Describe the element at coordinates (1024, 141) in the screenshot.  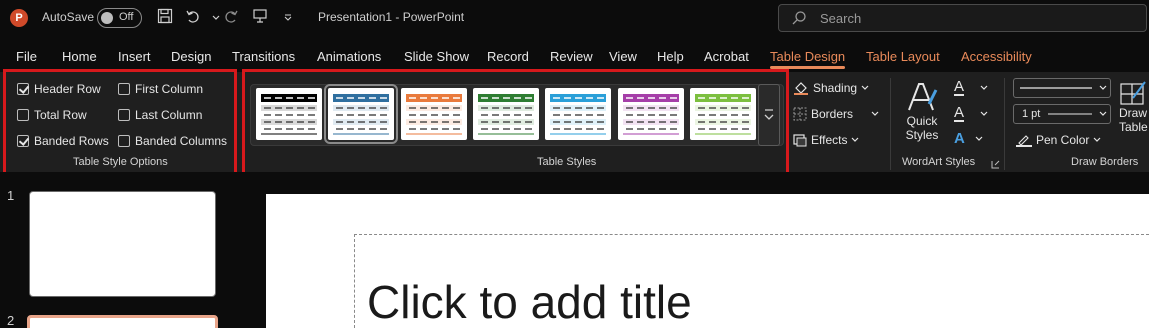
I see `pen-color-icon` at that location.